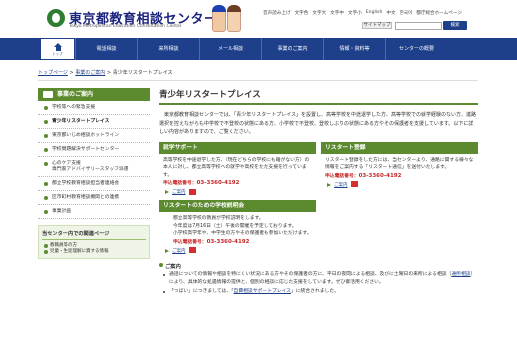 The width and height of the screenshot is (517, 352). I want to click on related-item-student-info: 児童・生徒理解に資する情報, so click(94, 252).